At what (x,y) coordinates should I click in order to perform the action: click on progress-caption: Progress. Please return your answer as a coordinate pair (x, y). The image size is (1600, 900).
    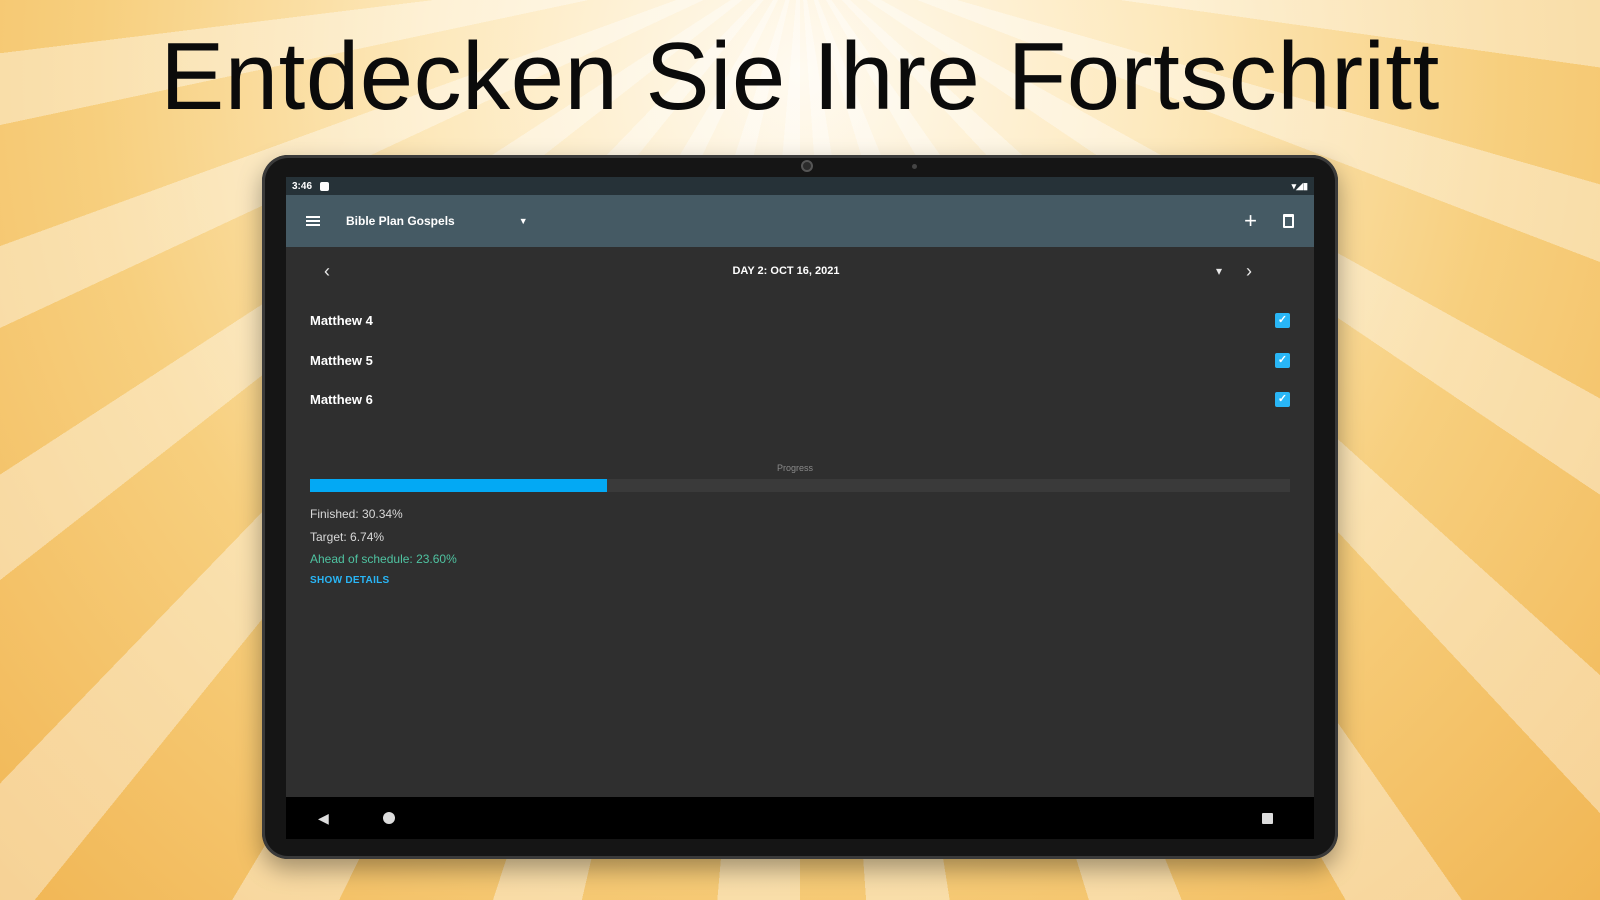
    Looking at the image, I should click on (794, 468).